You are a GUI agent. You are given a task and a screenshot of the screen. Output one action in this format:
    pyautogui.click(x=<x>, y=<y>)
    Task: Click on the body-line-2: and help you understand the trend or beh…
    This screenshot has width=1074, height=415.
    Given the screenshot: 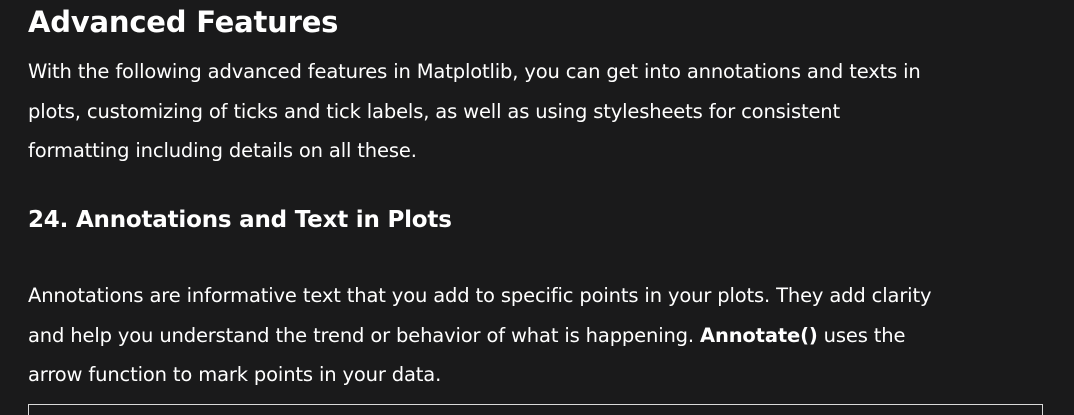 What is the action you would take?
    pyautogui.click(x=479, y=336)
    